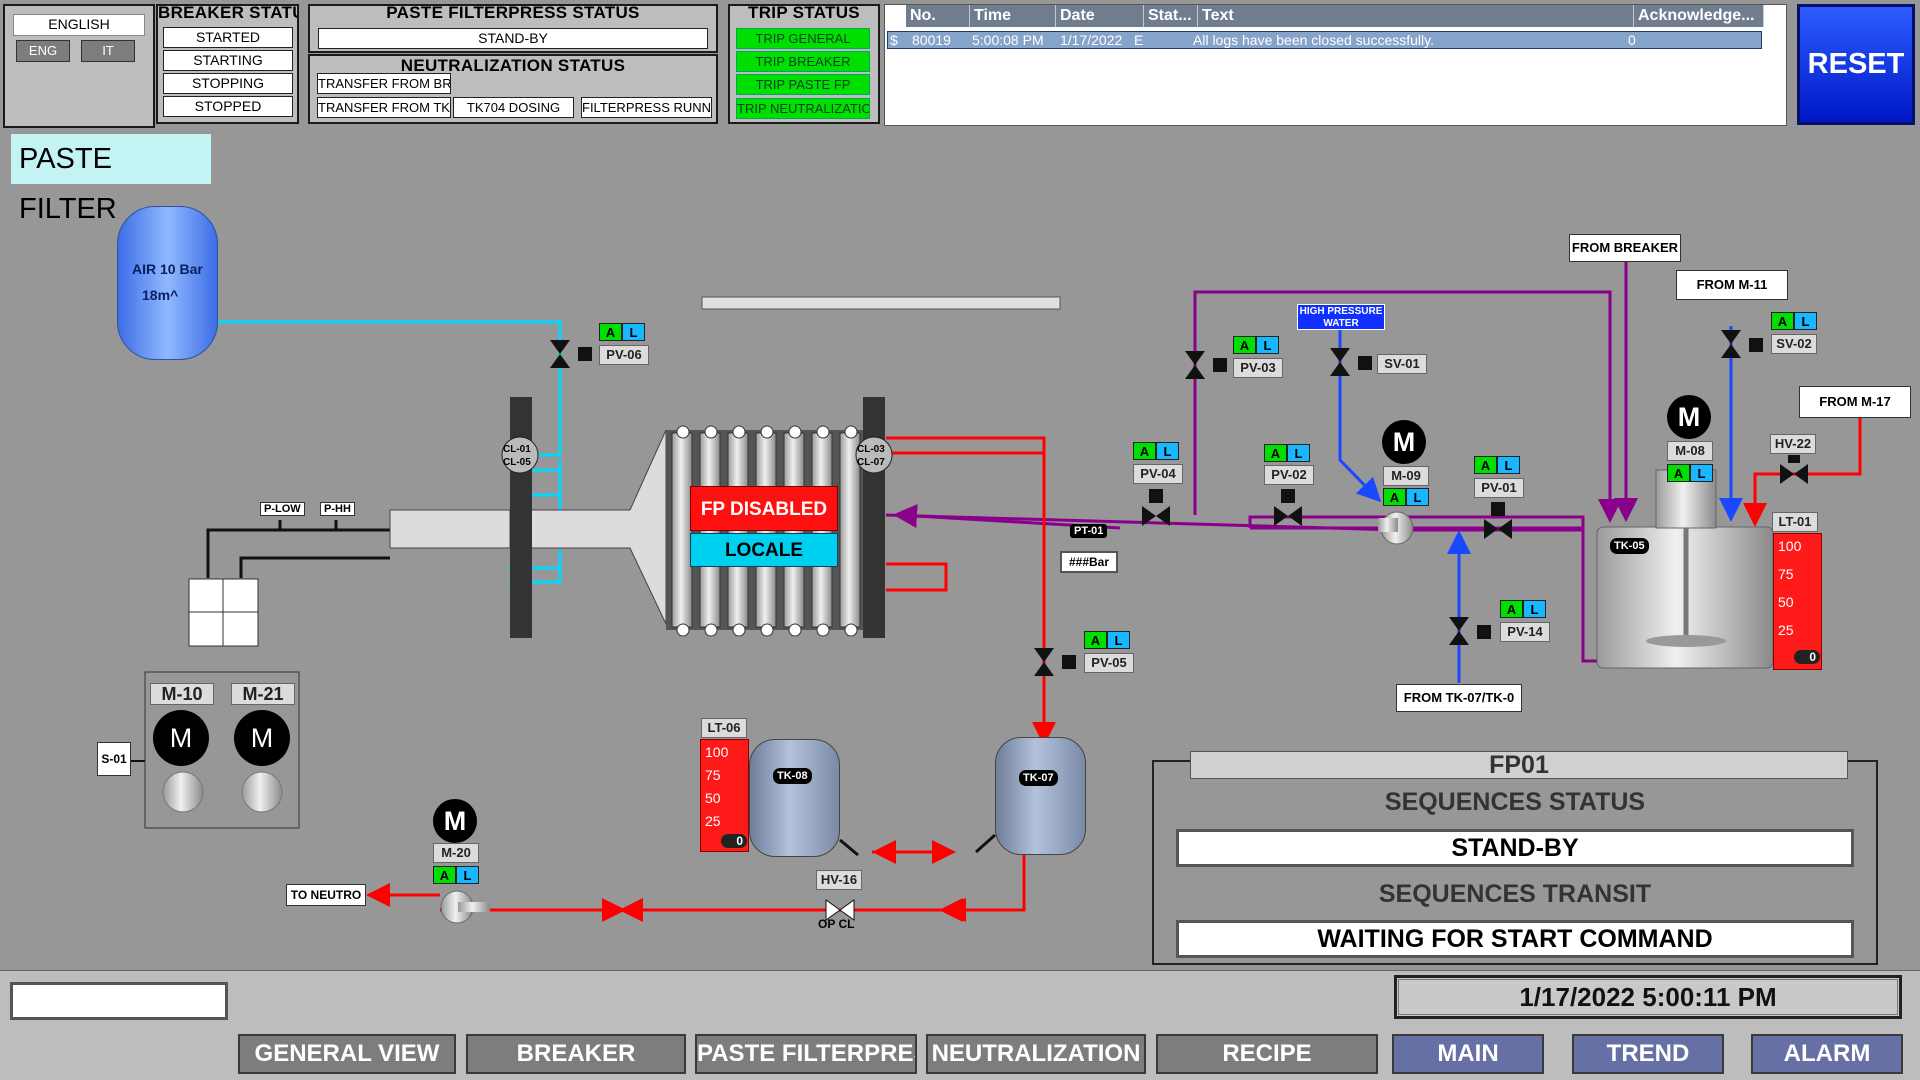 Image resolution: width=1920 pixels, height=1080 pixels. I want to click on footer-input, so click(119, 1001).